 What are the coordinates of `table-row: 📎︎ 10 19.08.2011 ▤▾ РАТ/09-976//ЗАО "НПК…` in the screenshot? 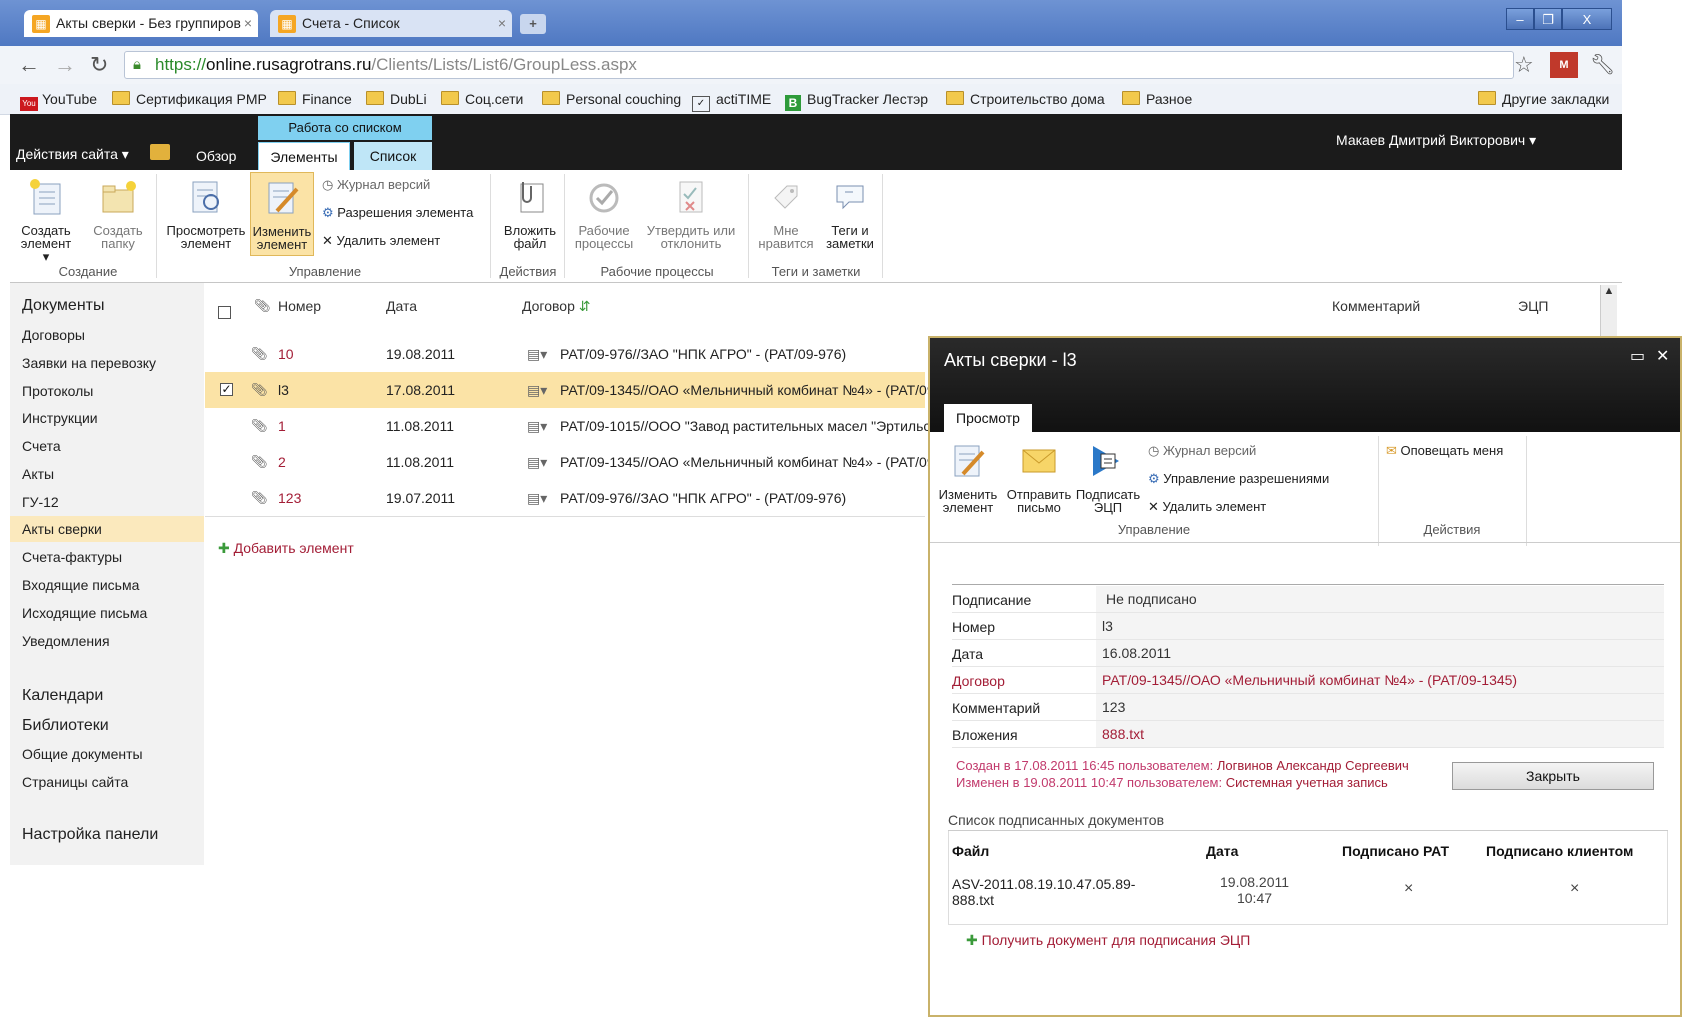 It's located at (565, 354).